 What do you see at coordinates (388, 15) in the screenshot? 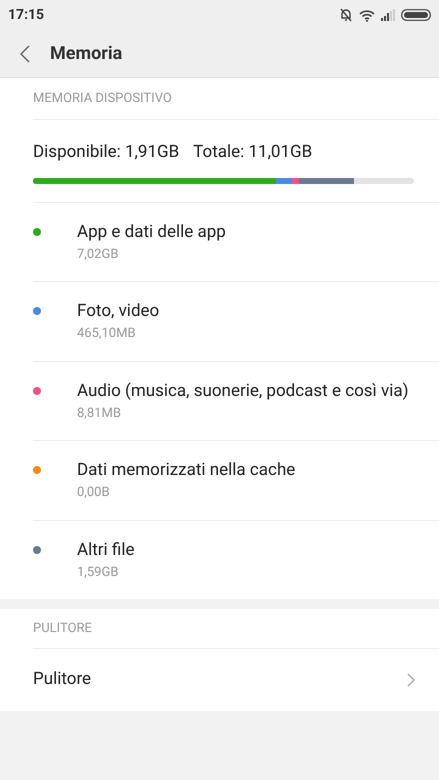
I see `signal-icon` at bounding box center [388, 15].